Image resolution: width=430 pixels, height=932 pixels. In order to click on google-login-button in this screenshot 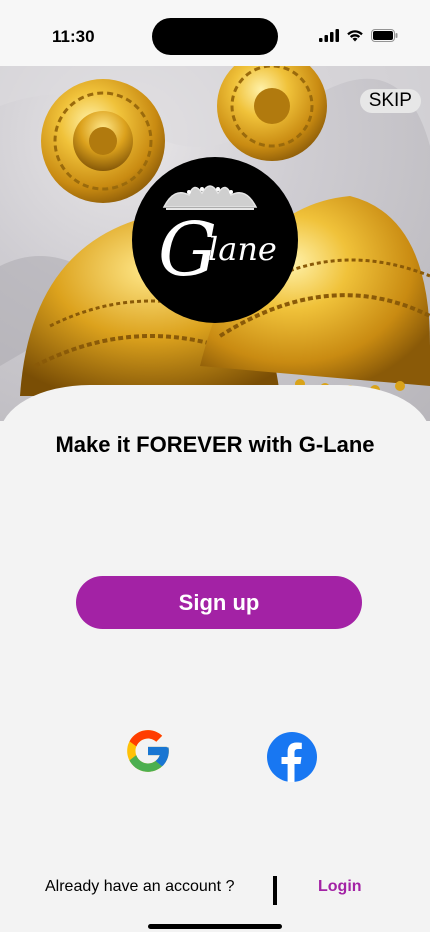, I will do `click(148, 751)`.